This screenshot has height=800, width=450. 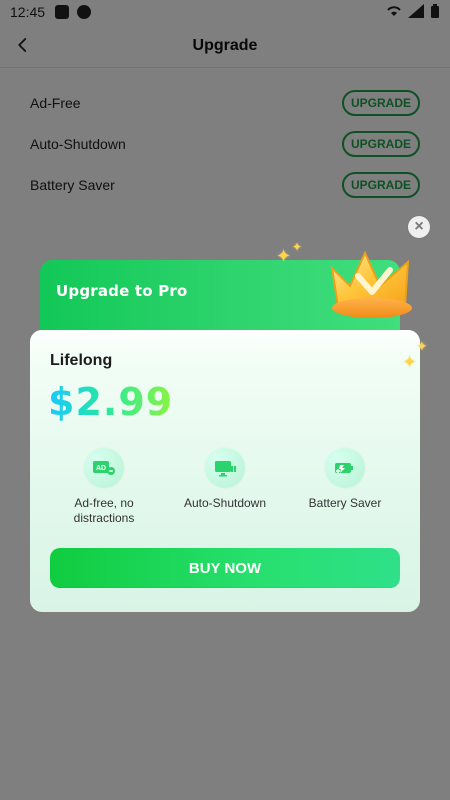 What do you see at coordinates (122, 291) in the screenshot?
I see `modal-title: Upgrade to Pro` at bounding box center [122, 291].